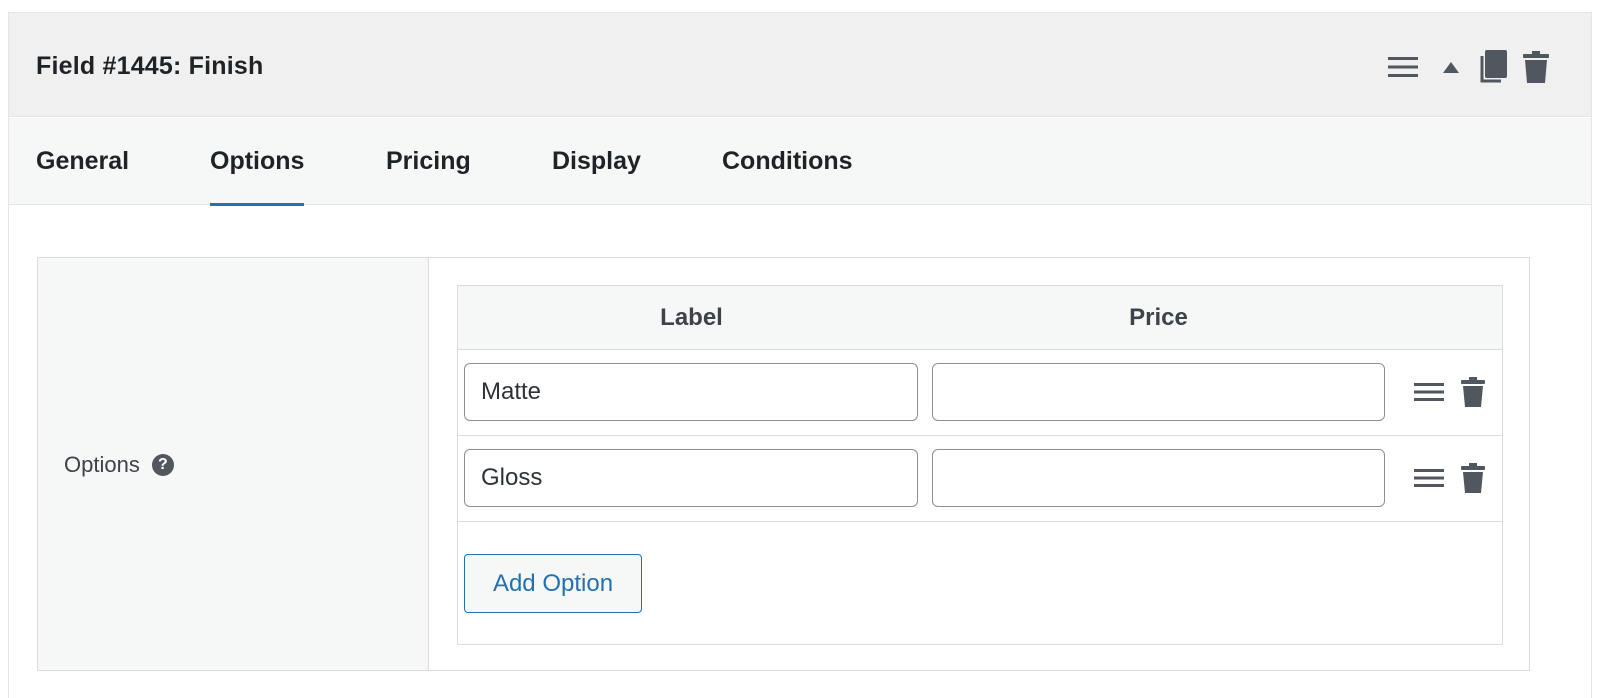  What do you see at coordinates (980, 318) in the screenshot?
I see `options-table-header: Label Price` at bounding box center [980, 318].